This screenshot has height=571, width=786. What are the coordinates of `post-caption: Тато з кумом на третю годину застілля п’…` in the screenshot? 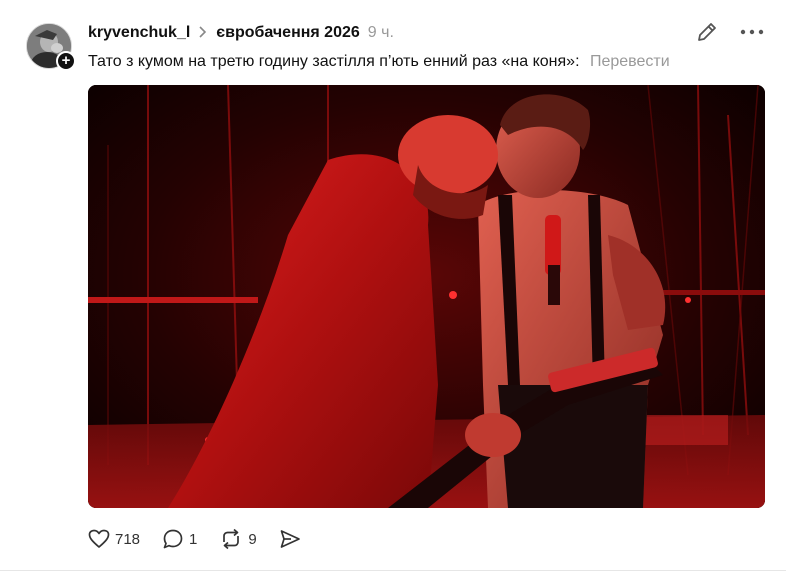 It's located at (379, 62).